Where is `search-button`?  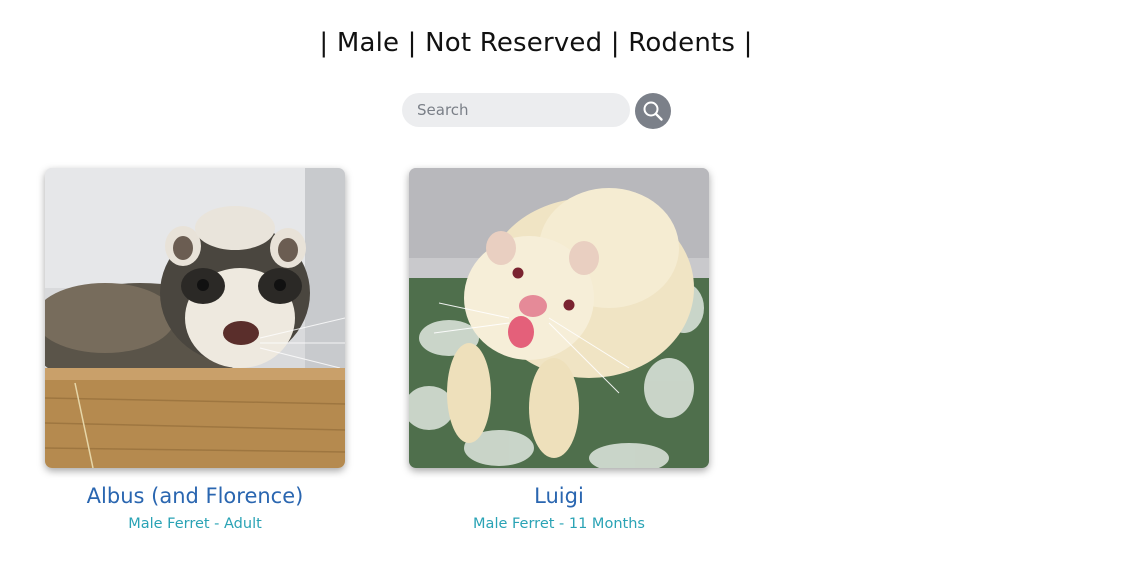
search-button is located at coordinates (653, 111).